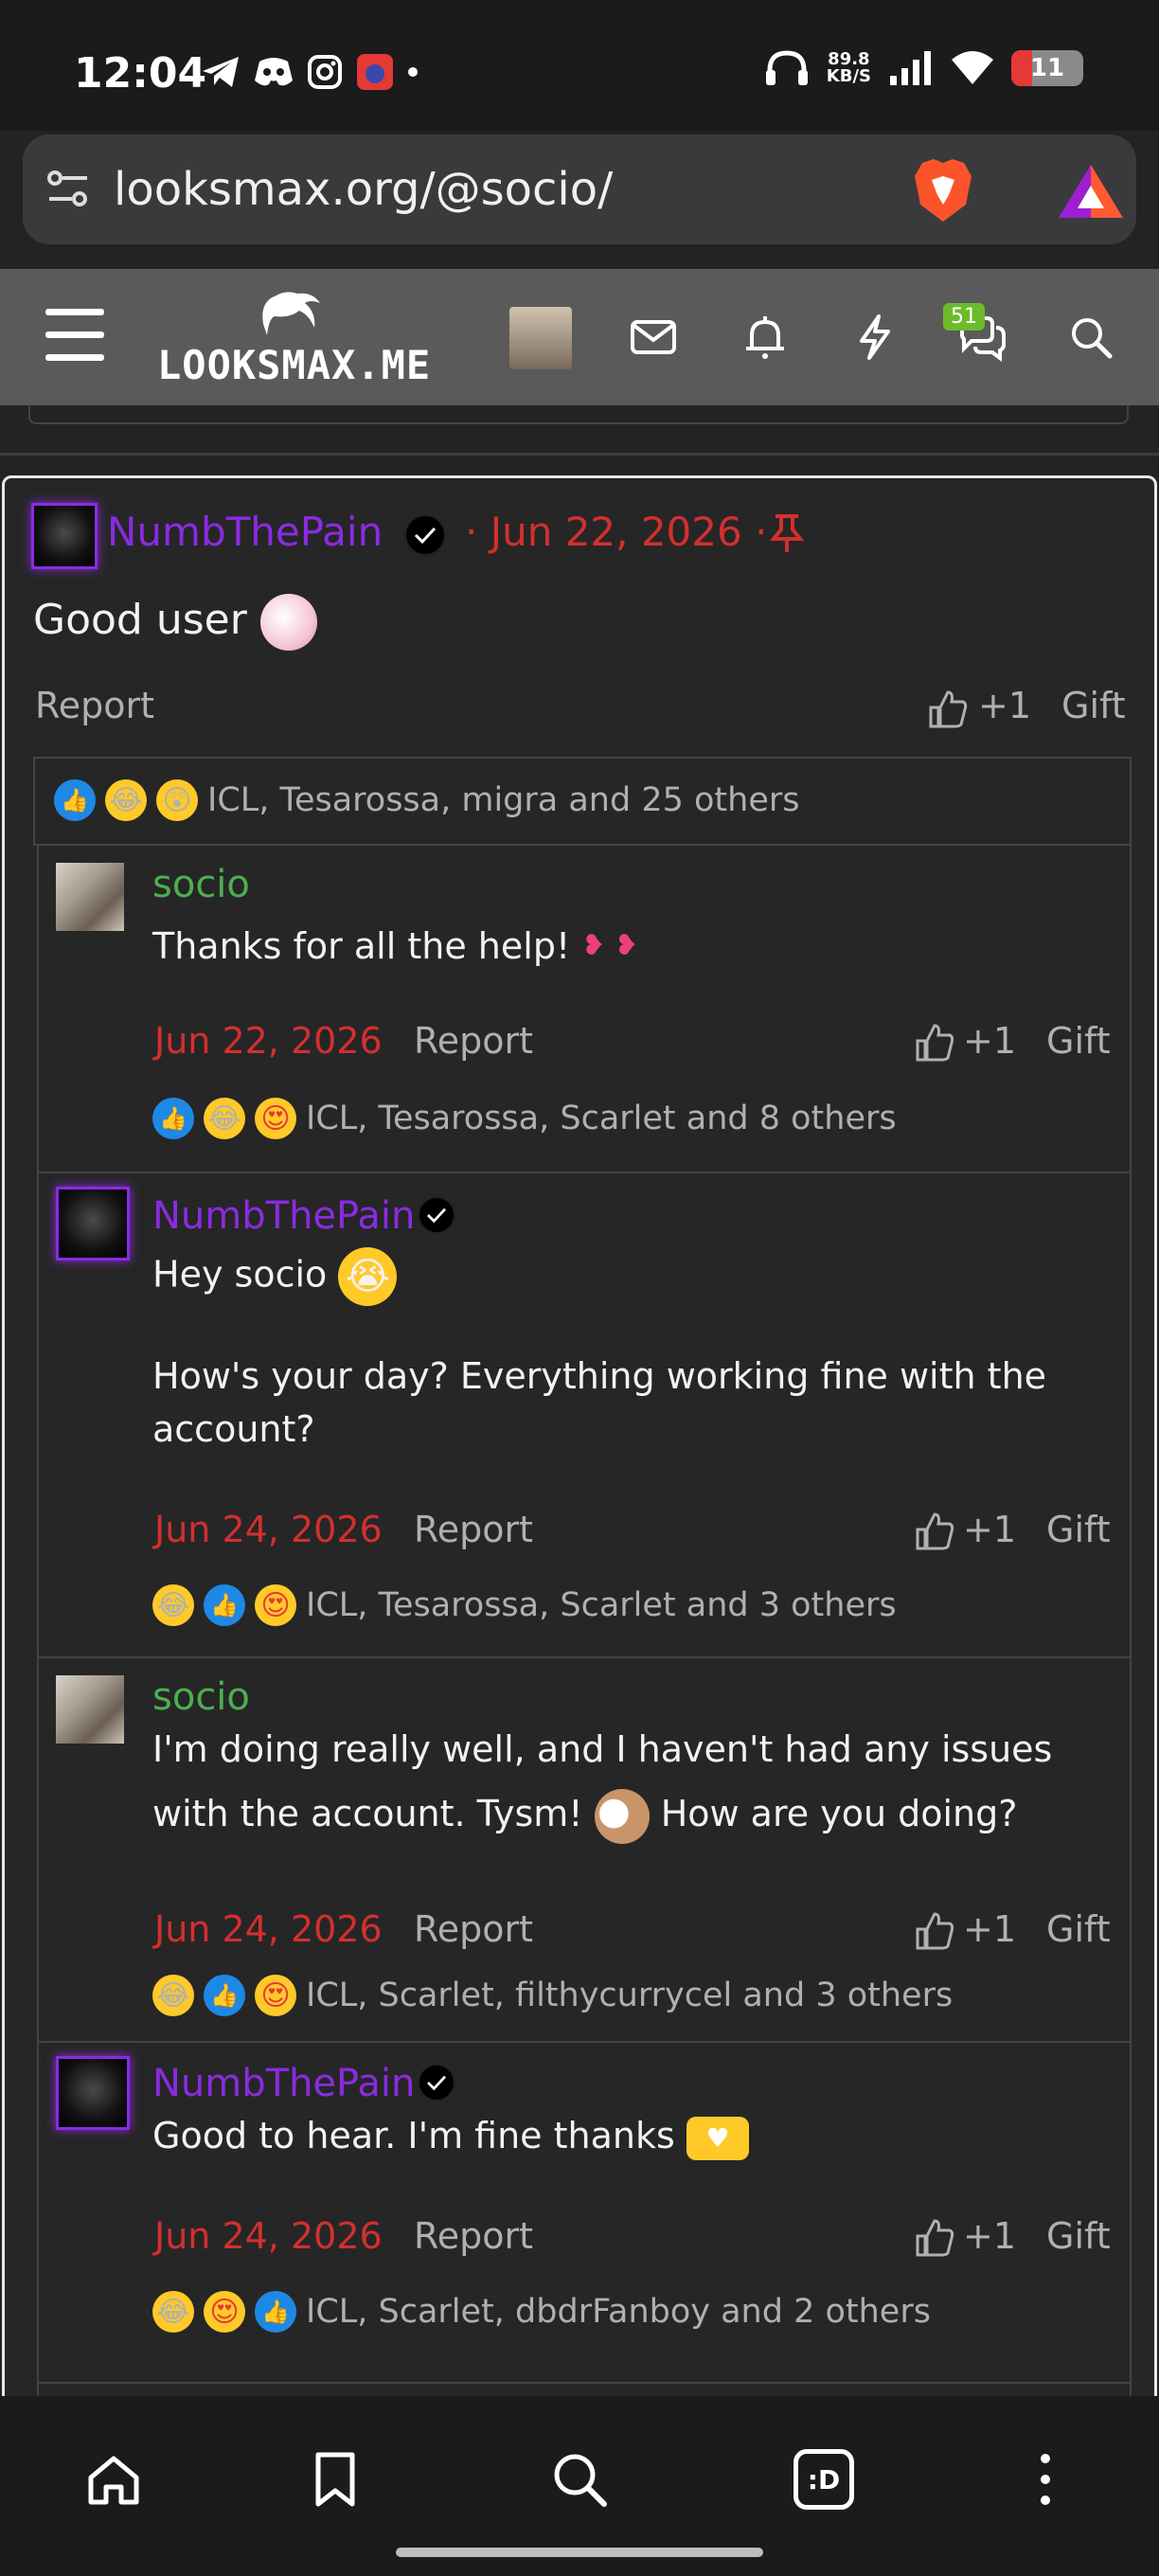 The width and height of the screenshot is (1159, 2576). I want to click on pin-icon, so click(787, 533).